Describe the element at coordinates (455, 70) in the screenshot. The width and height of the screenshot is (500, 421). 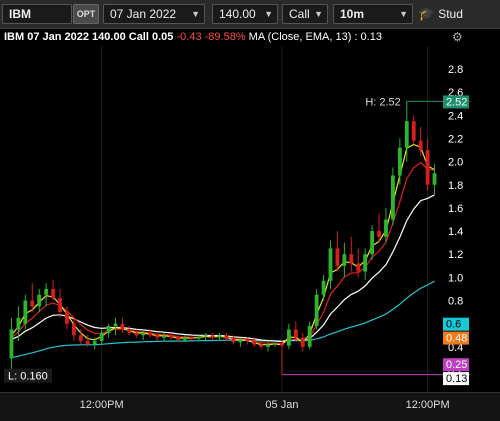
I see `y-tick-label: 2.8` at that location.